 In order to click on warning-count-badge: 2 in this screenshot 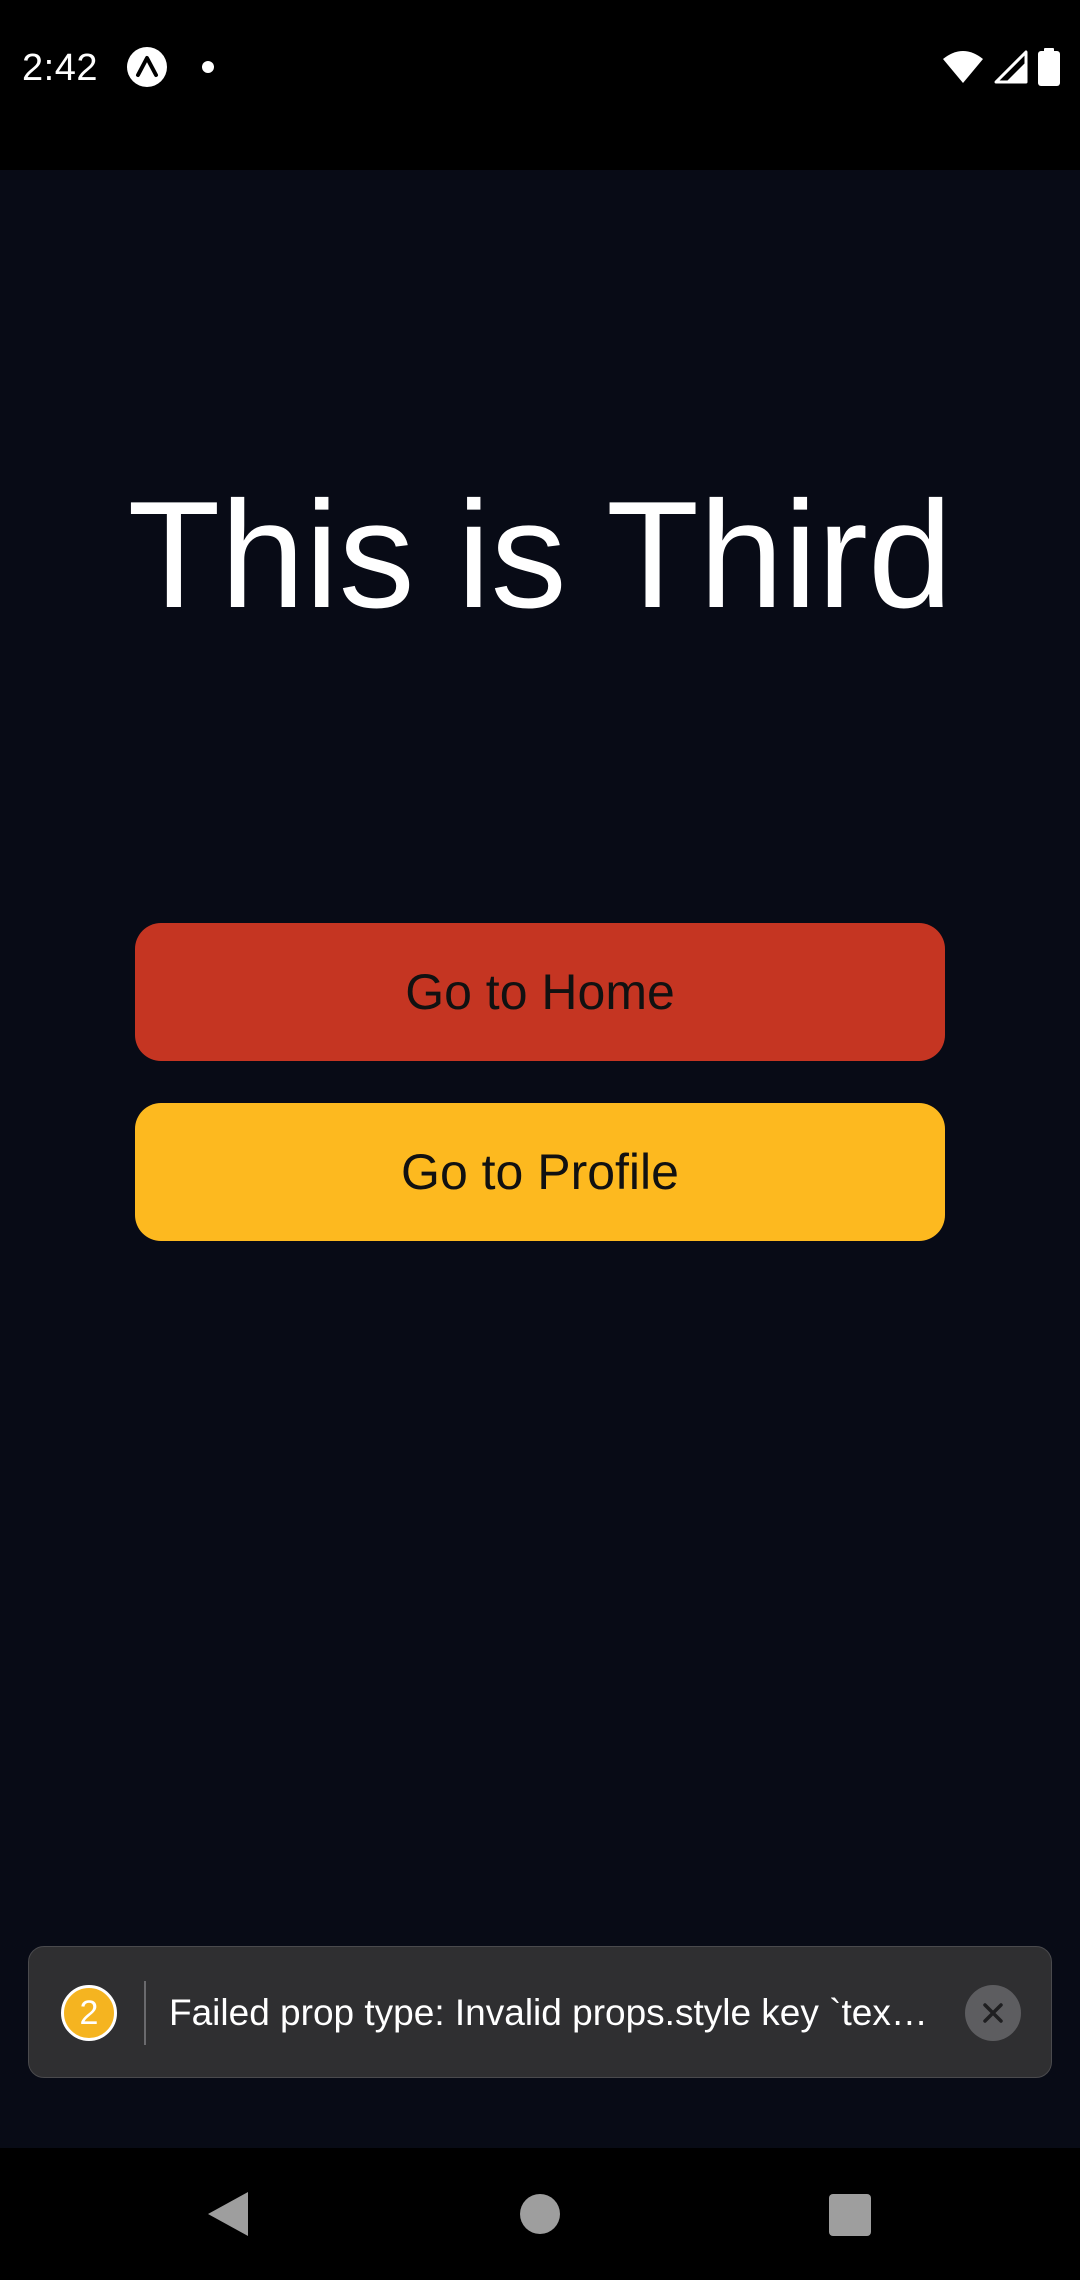, I will do `click(89, 2013)`.